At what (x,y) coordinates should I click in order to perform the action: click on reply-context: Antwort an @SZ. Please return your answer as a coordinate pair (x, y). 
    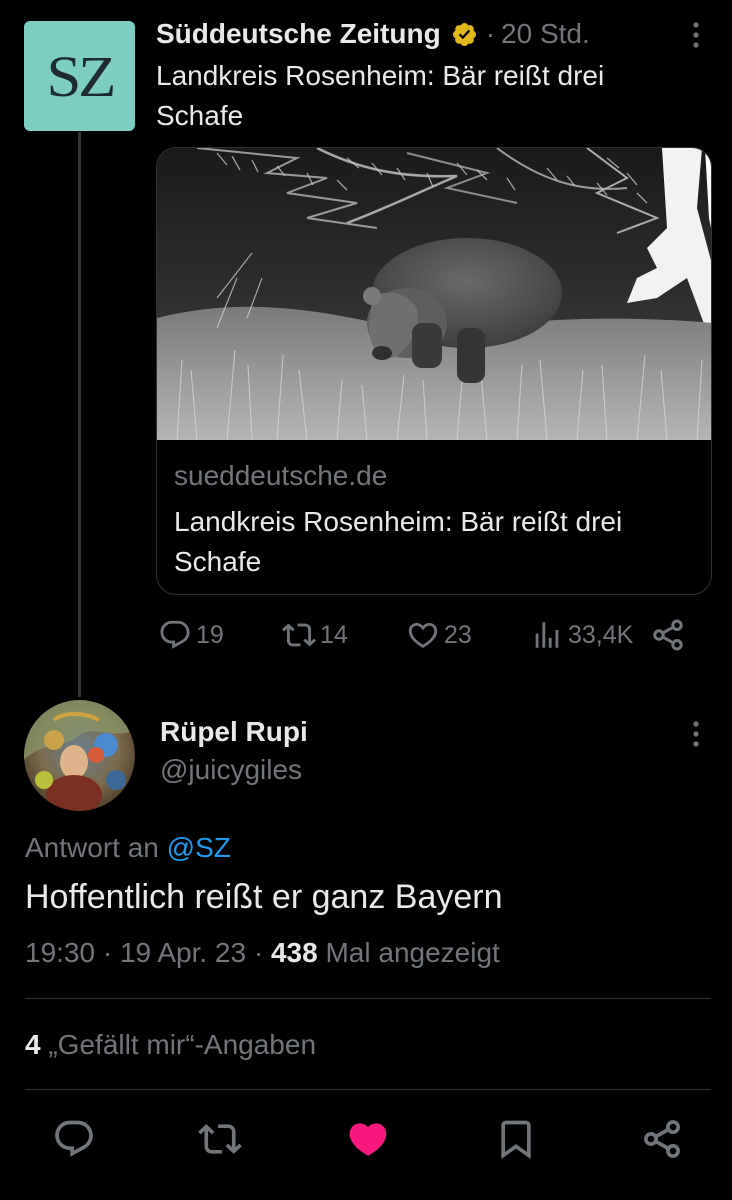
    Looking at the image, I should click on (128, 848).